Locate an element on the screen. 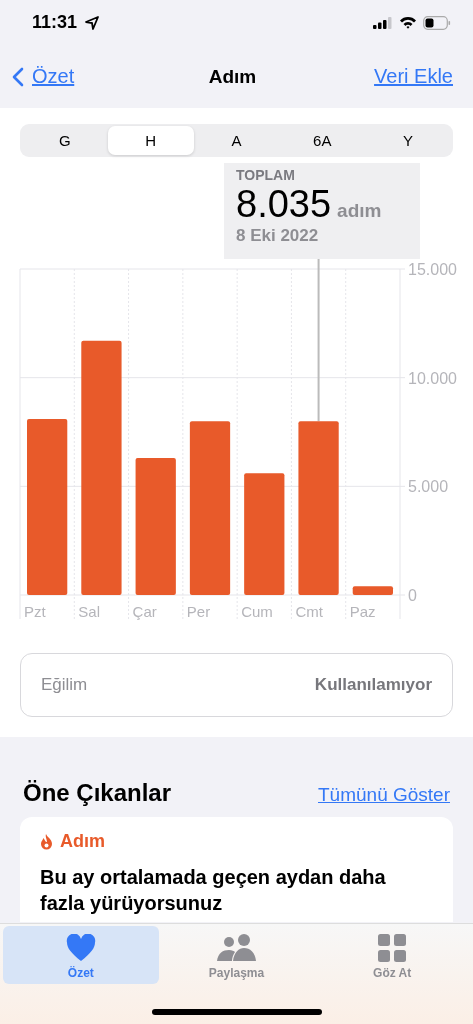  axis-label: Cmt is located at coordinates (309, 611).